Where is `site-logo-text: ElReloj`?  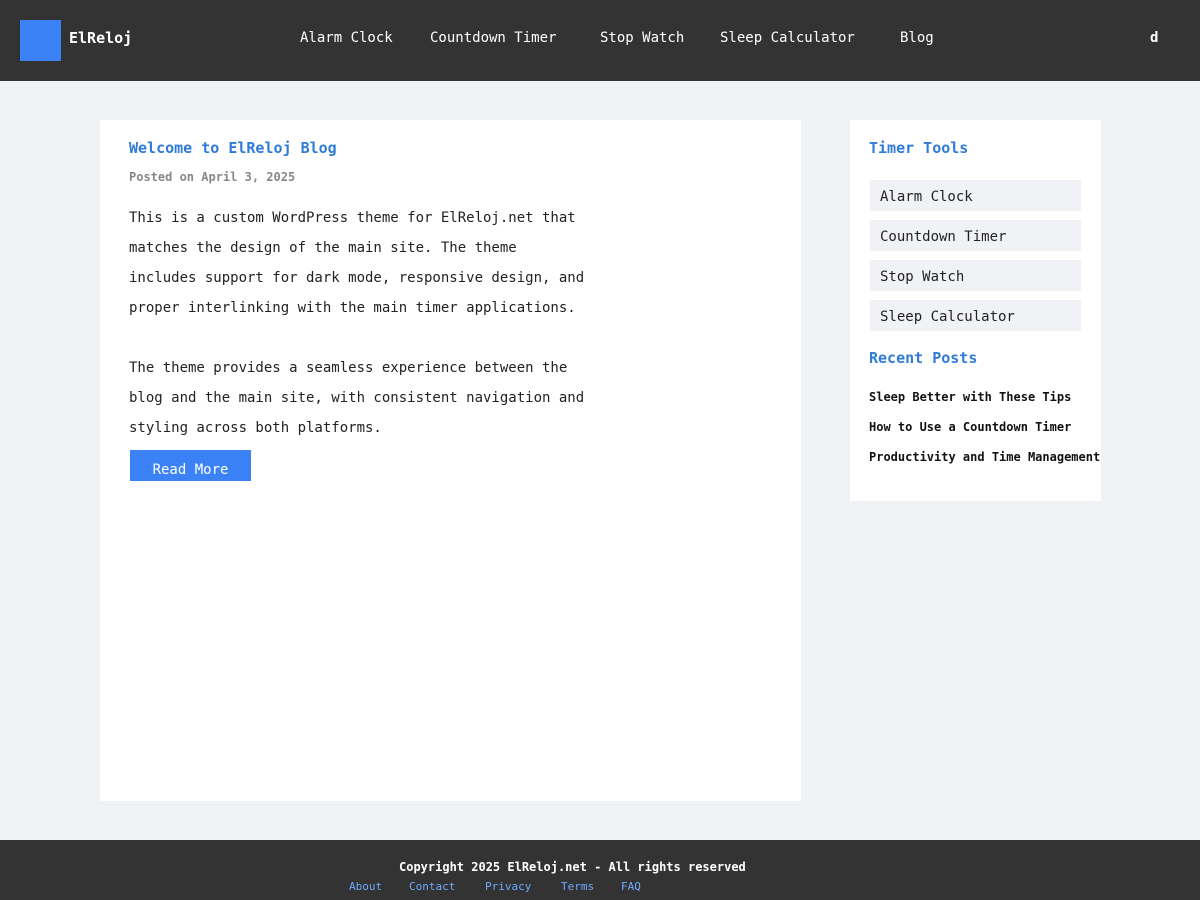 site-logo-text: ElReloj is located at coordinates (100, 38).